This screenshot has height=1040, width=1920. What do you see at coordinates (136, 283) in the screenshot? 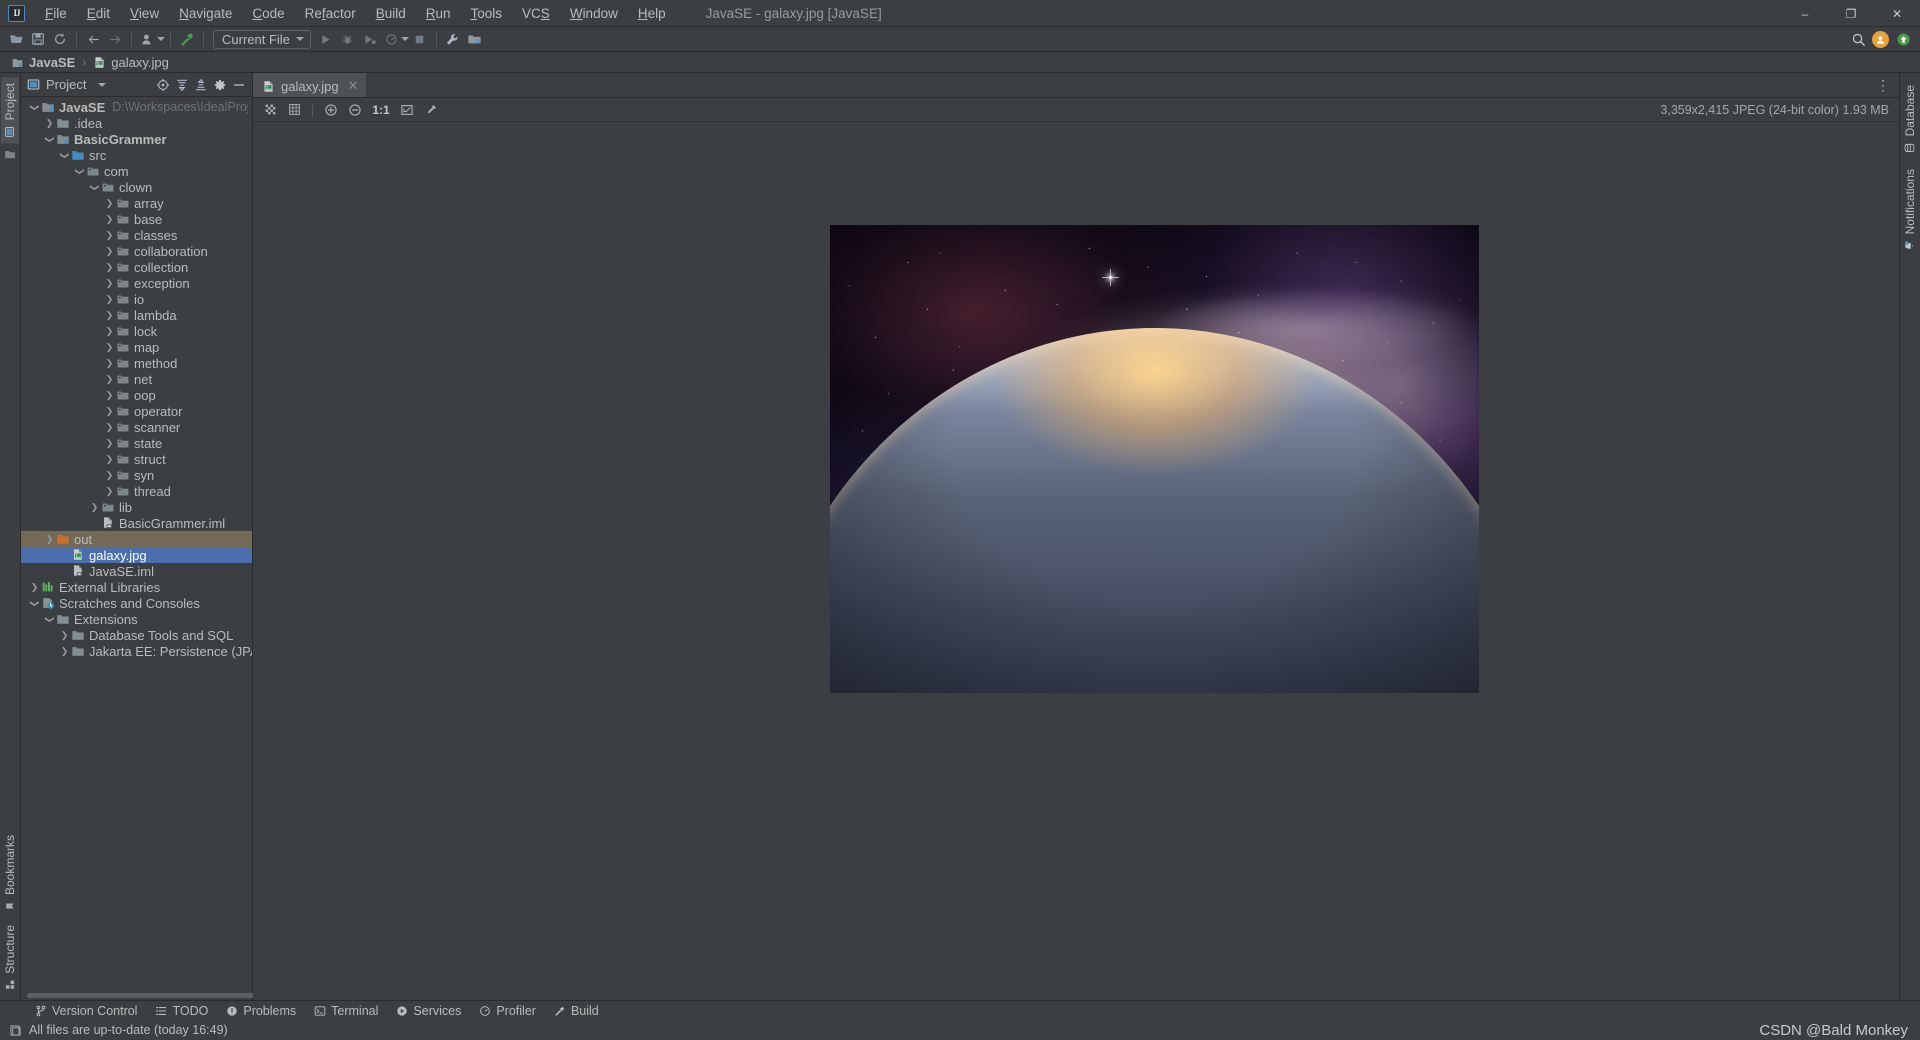
I see `tree-node-exception: ❯ exception` at bounding box center [136, 283].